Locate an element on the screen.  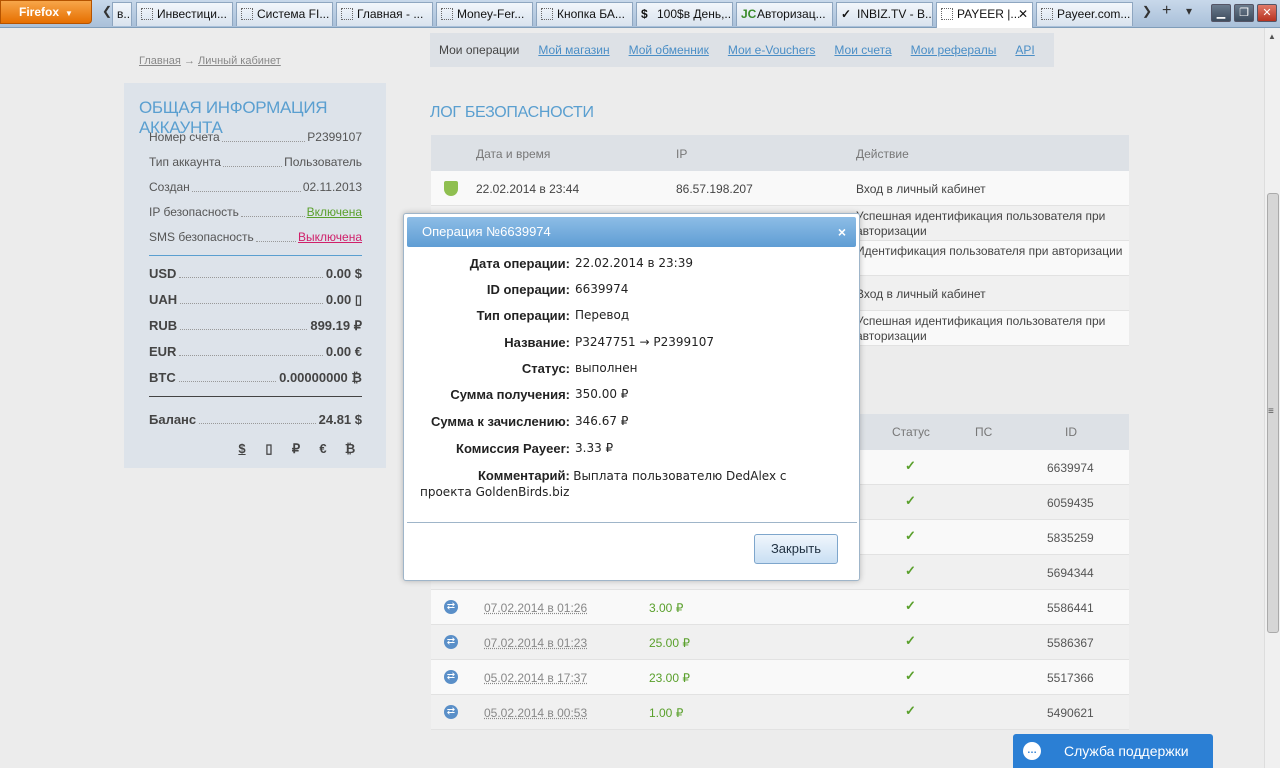
breadcrumb: Главная → Личный кабинет is located at coordinates (210, 61).